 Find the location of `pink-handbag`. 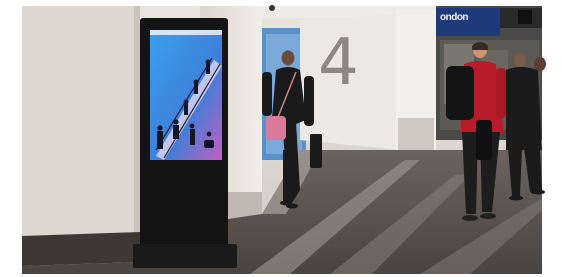

pink-handbag is located at coordinates (276, 128).